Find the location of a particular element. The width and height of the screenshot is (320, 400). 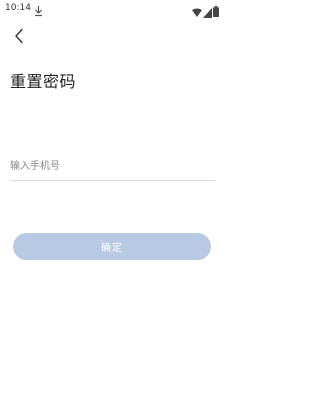

confirm-button: 确定 is located at coordinates (112, 246).